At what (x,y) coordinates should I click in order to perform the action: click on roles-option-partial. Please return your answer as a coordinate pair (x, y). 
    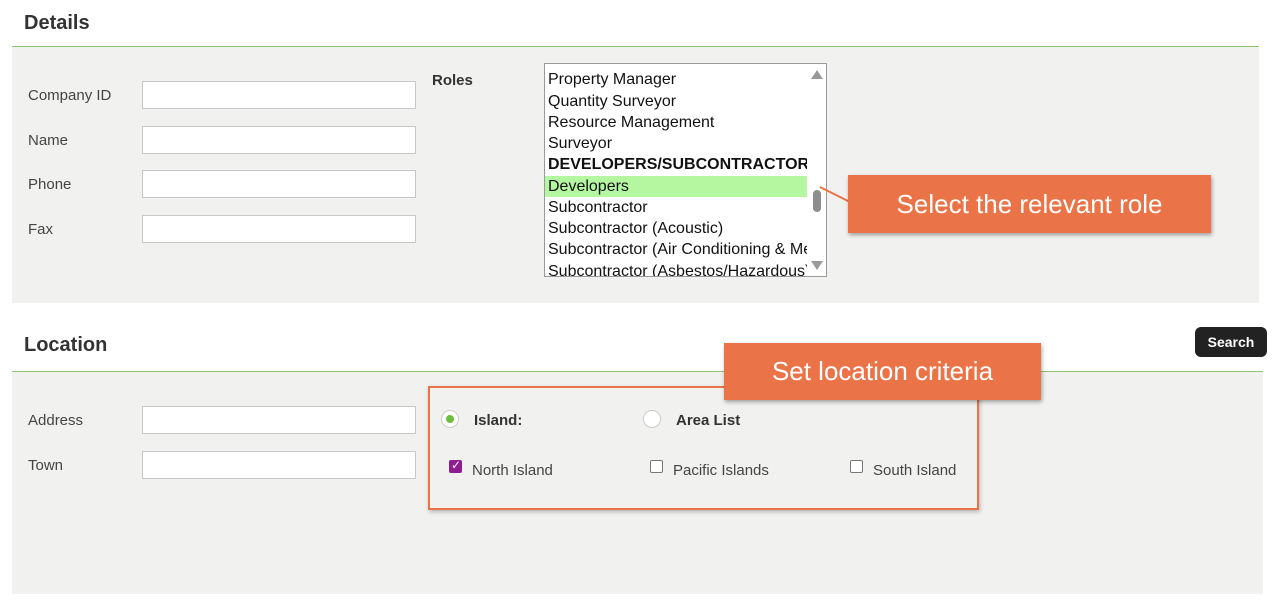
    Looking at the image, I should click on (676, 63).